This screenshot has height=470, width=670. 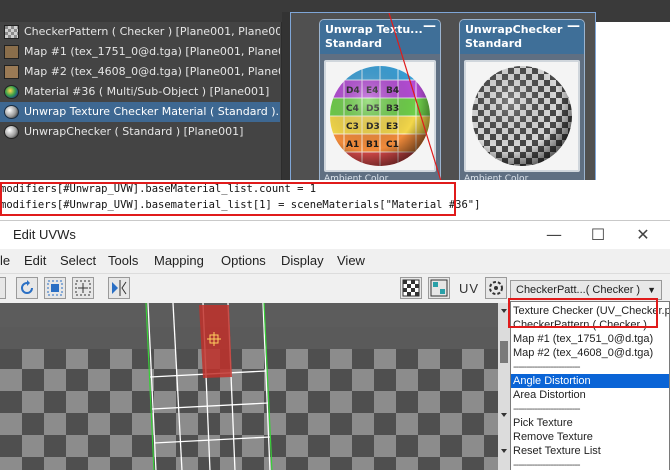 I want to click on close-icon: ✕, so click(x=643, y=235).